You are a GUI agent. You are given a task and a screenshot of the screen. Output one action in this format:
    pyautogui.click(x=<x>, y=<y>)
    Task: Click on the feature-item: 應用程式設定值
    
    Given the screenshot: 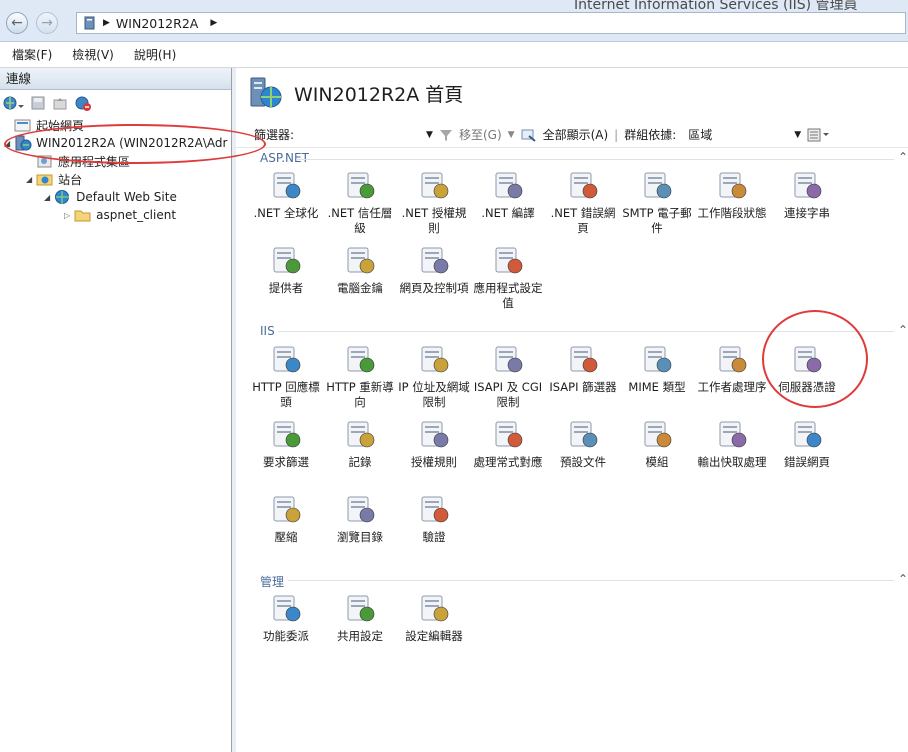 What is the action you would take?
    pyautogui.click(x=508, y=277)
    